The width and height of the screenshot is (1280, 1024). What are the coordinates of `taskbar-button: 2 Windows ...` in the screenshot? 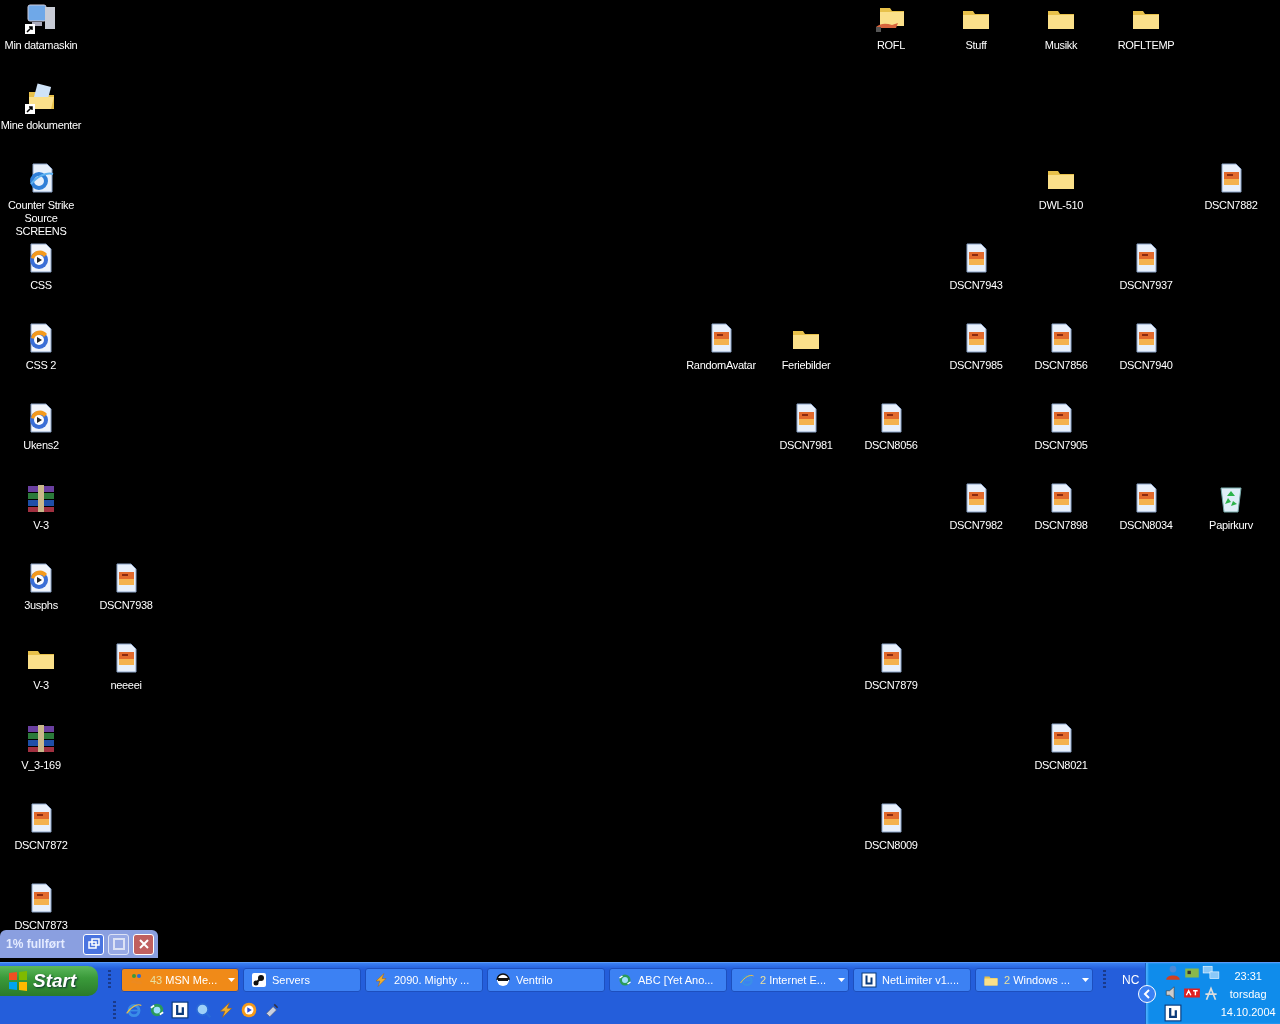 It's located at (1034, 980).